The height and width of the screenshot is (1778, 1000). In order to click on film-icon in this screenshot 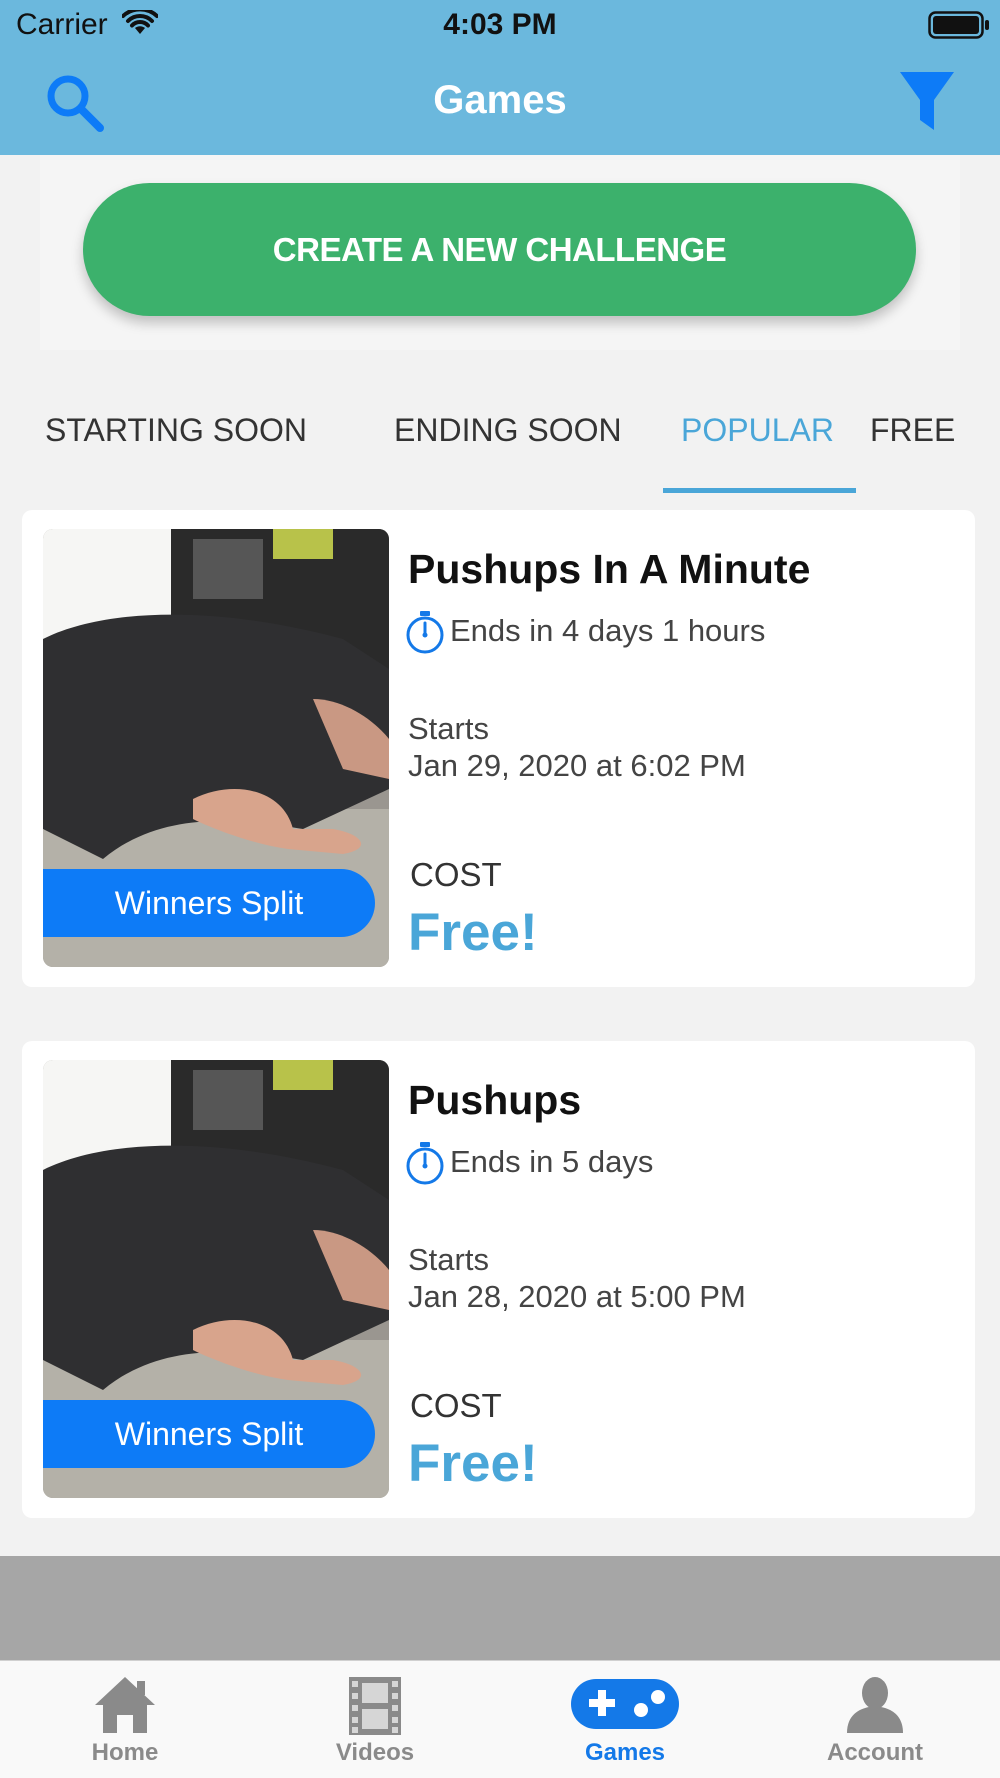, I will do `click(375, 1706)`.